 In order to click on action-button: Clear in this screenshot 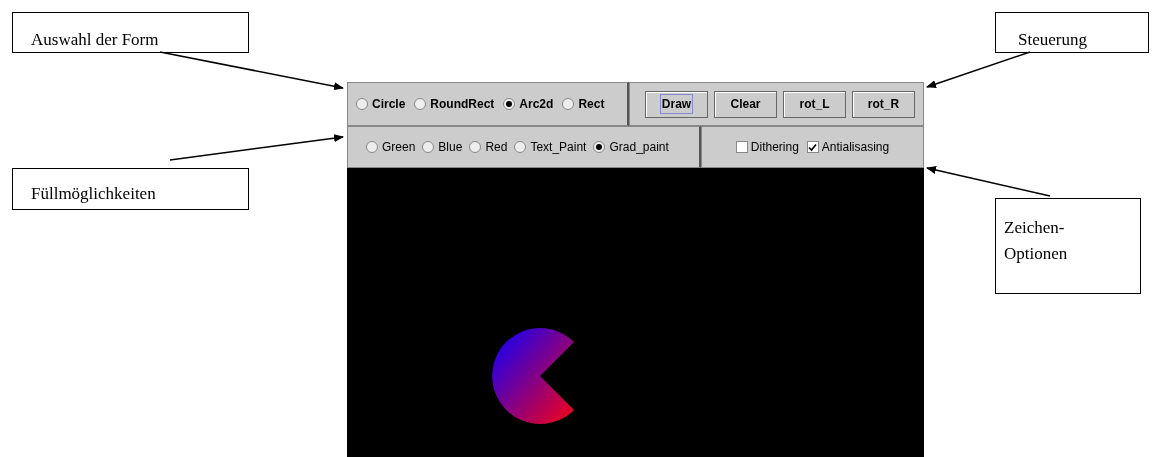, I will do `click(745, 104)`.